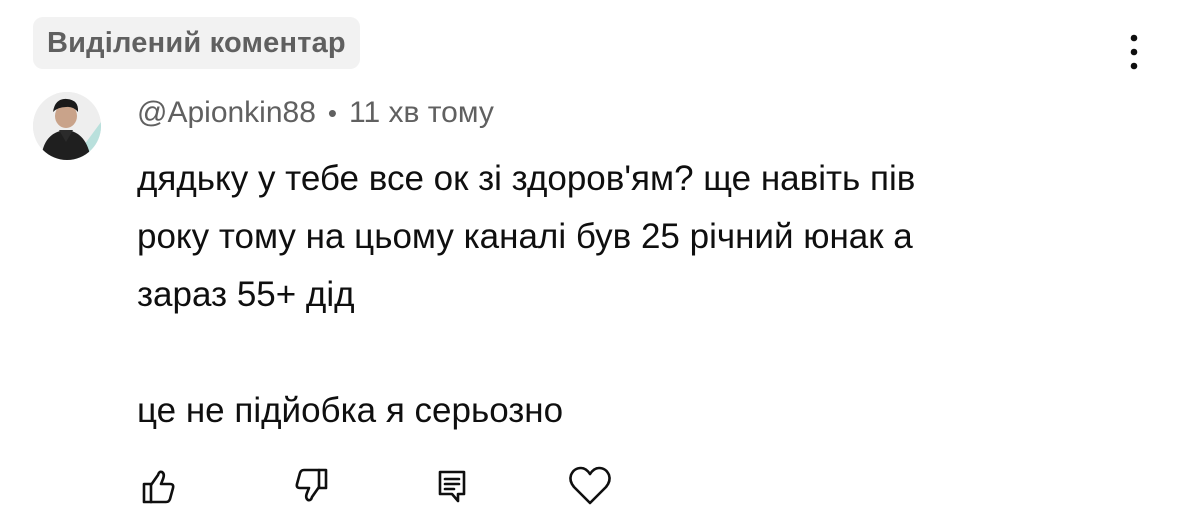 Image resolution: width=1199 pixels, height=515 pixels. I want to click on thumbs-up-icon, so click(158, 487).